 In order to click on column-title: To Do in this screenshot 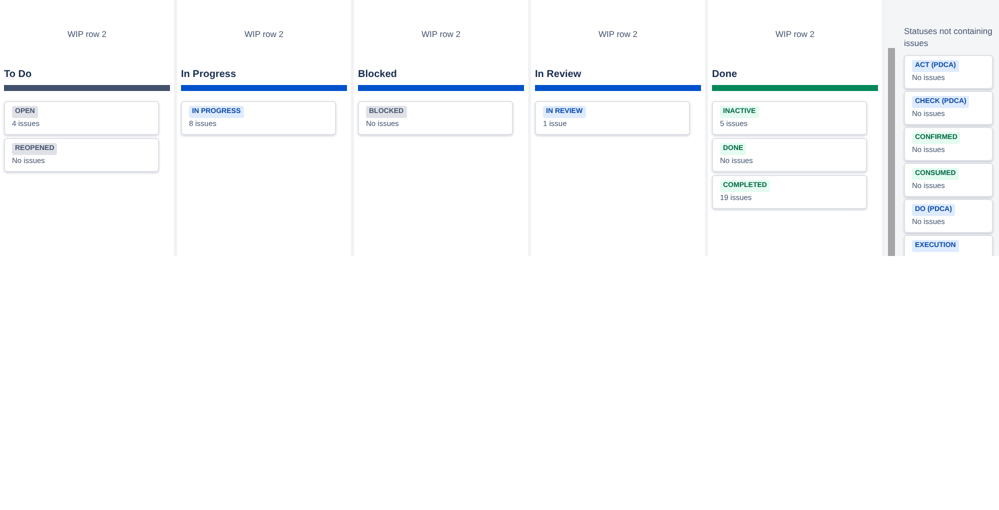, I will do `click(18, 75)`.